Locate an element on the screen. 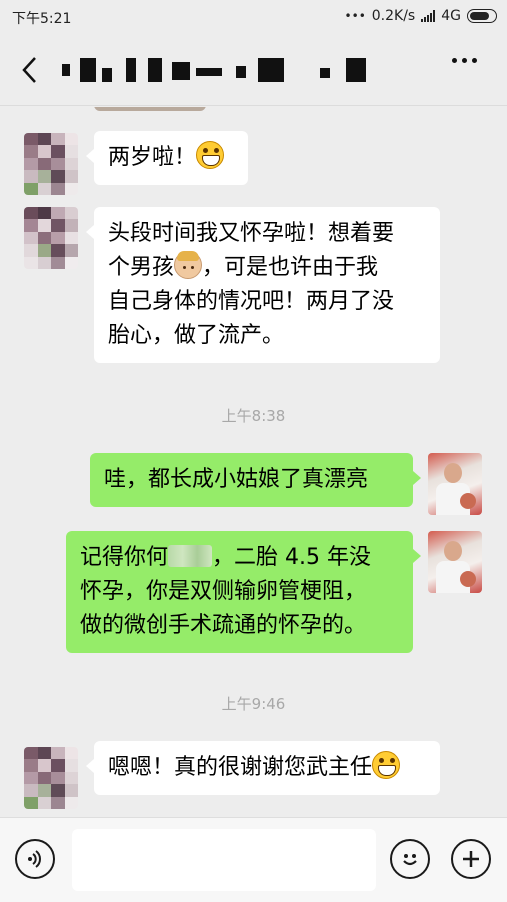 The width and height of the screenshot is (507, 902). status-time: 下午5:21 is located at coordinates (42, 19).